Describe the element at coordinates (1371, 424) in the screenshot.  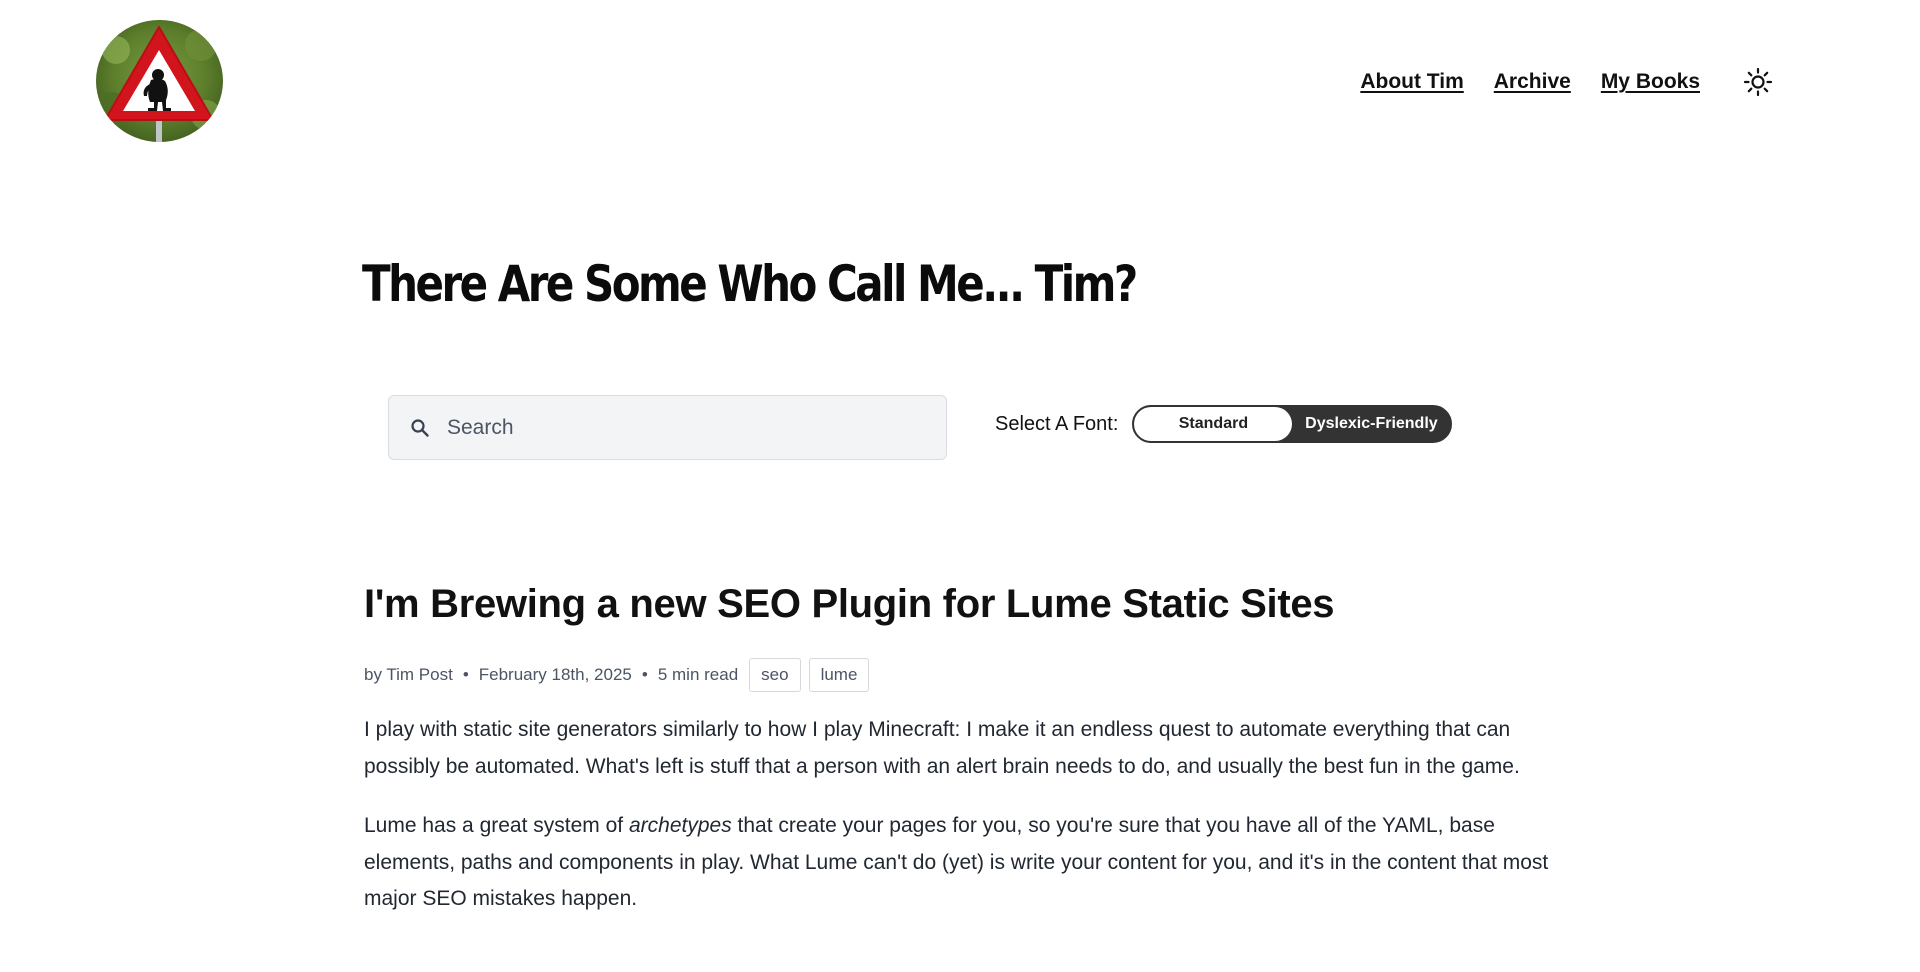
I see `font-option-dyslexic-friendly: Dyslexic-Friendly` at that location.